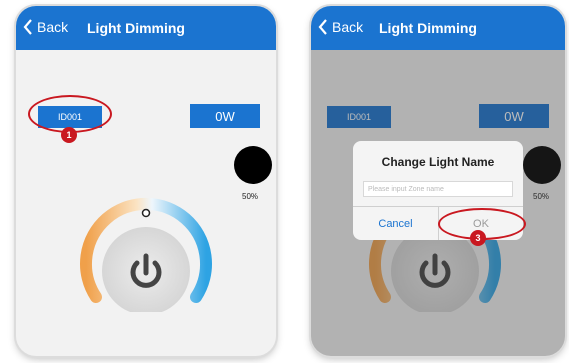  Describe the element at coordinates (69, 135) in the screenshot. I see `annotation-badge-1: 1` at that location.